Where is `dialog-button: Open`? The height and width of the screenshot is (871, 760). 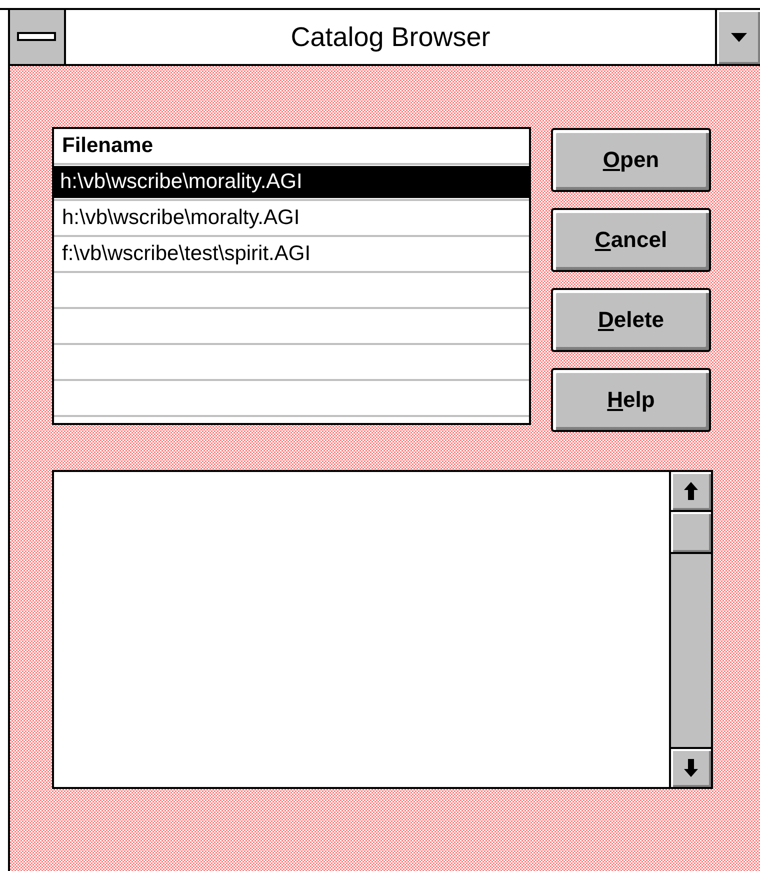
dialog-button: Open is located at coordinates (631, 160).